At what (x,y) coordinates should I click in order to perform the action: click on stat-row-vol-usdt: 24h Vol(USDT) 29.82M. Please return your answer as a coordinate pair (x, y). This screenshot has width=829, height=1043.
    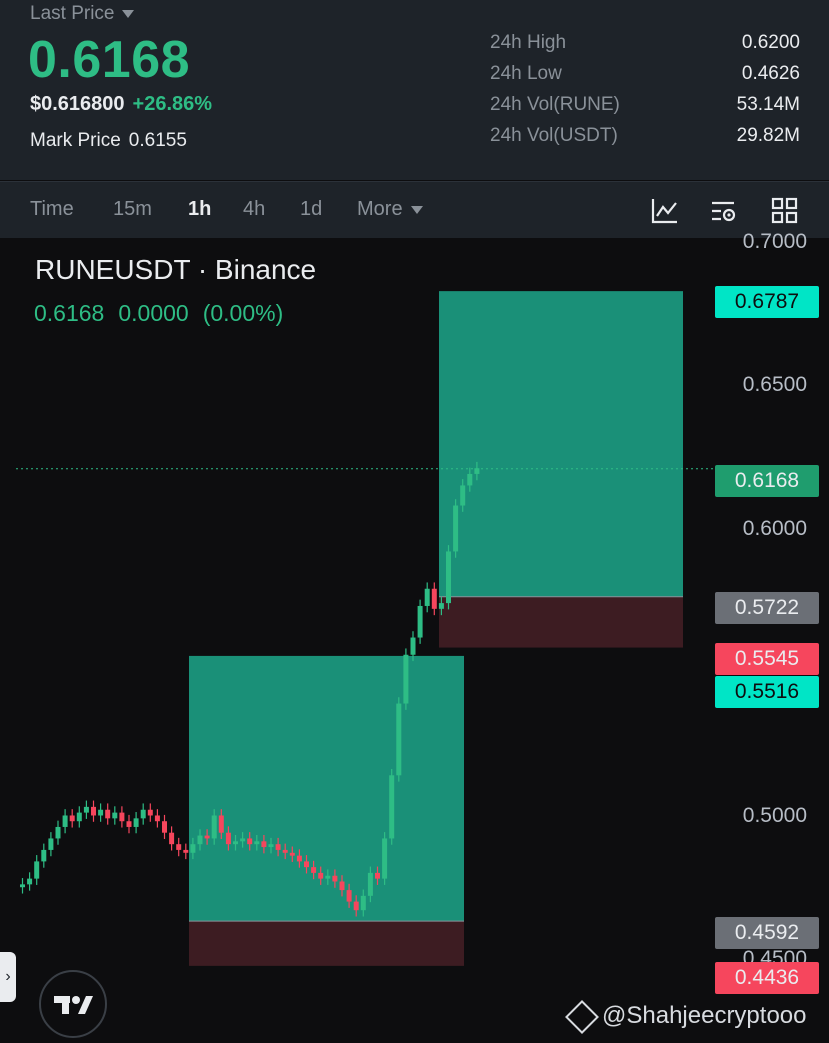
    Looking at the image, I should click on (645, 140).